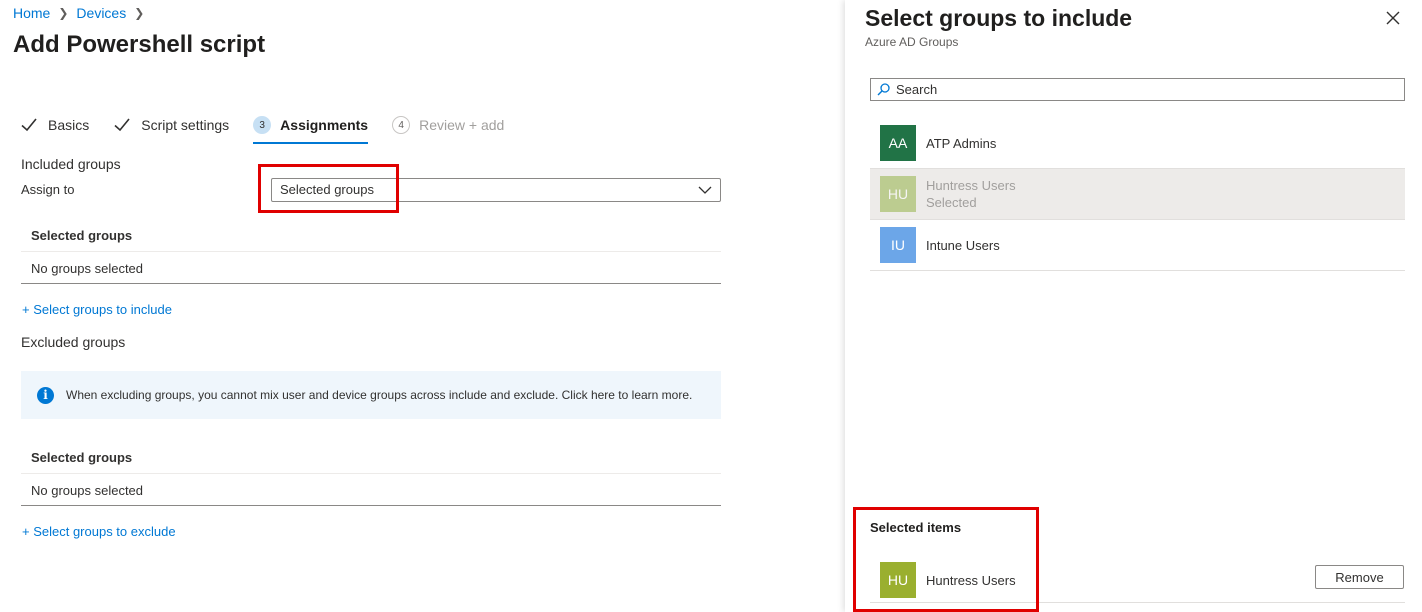  I want to click on panel-title: Select groups to include, so click(999, 18).